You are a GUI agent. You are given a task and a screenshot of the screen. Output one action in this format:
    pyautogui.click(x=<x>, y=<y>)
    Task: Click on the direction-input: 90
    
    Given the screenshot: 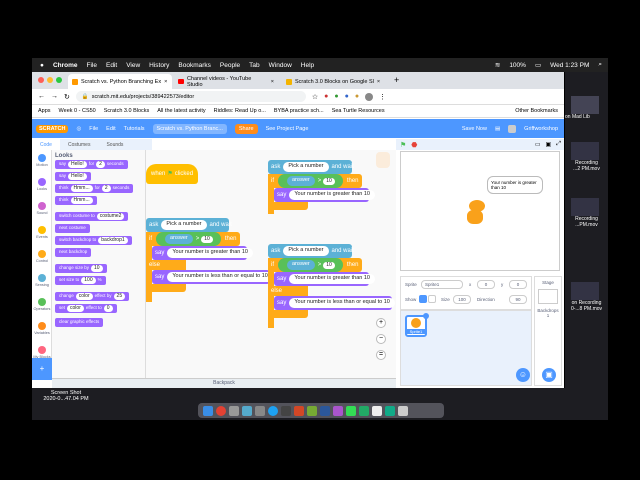 What is the action you would take?
    pyautogui.click(x=518, y=299)
    